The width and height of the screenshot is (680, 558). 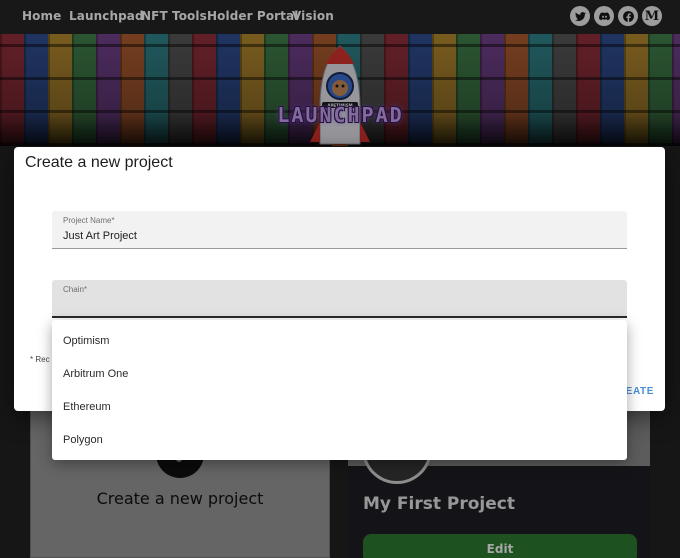 I want to click on project-name-label: Project Name*, so click(x=89, y=220).